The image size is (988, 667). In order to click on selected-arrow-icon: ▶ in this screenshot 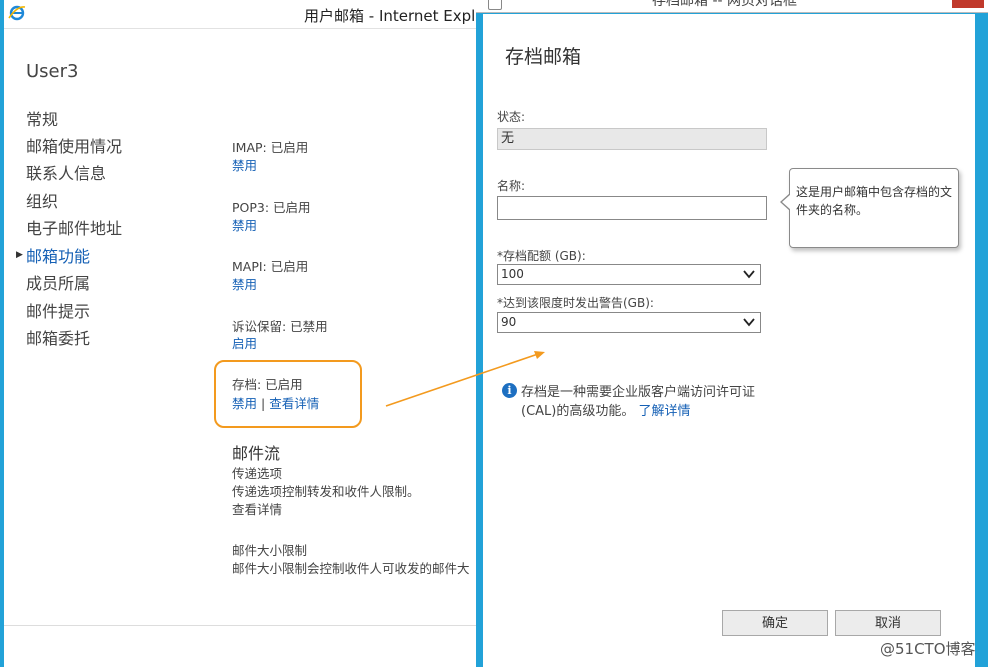, I will do `click(19, 255)`.